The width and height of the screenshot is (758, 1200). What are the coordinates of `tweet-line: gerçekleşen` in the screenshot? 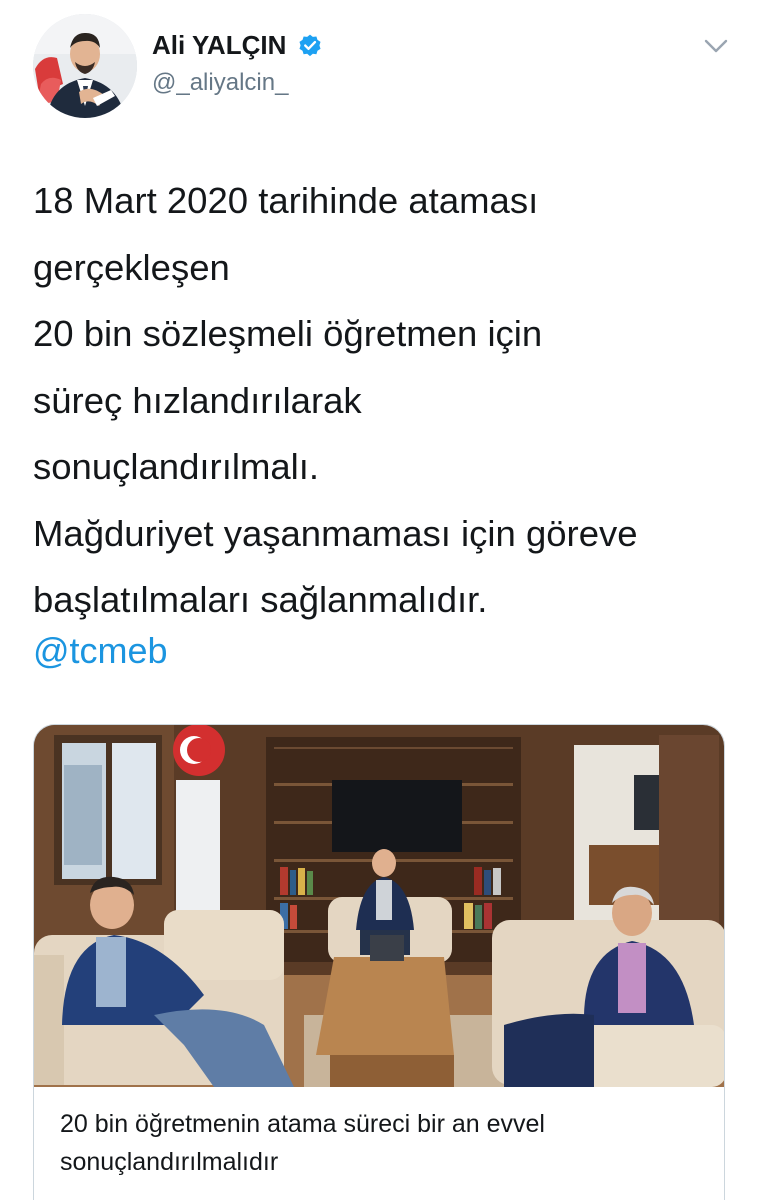 It's located at (131, 267).